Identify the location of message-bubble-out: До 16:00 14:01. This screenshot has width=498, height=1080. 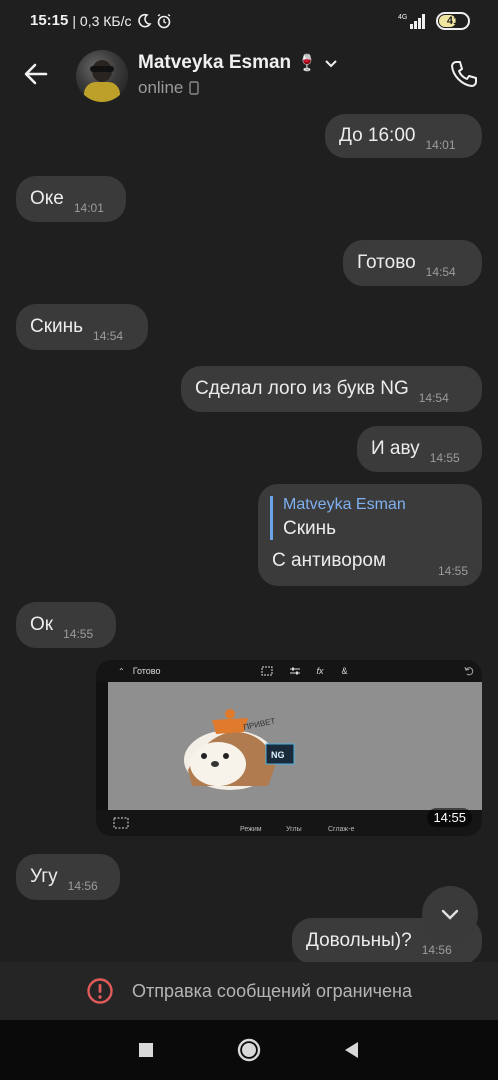
(403, 136).